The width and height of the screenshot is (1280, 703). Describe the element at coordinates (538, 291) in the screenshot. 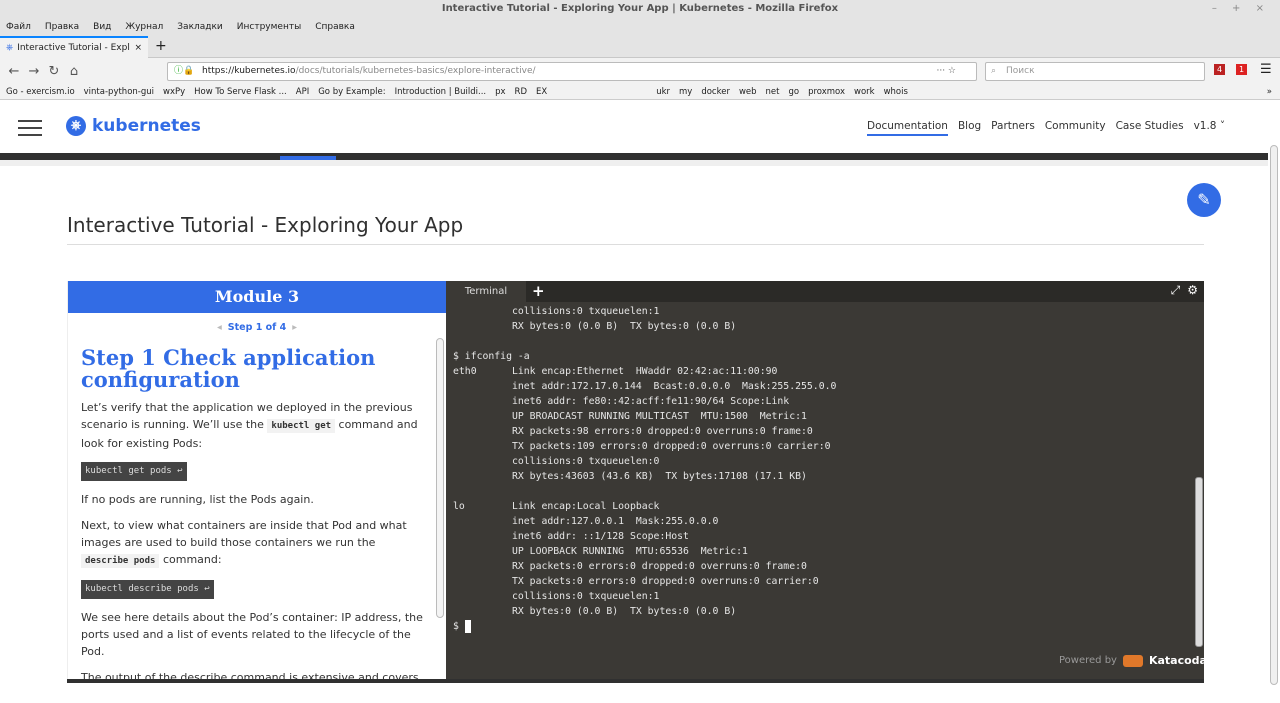

I see `add-terminal-button: +` at that location.